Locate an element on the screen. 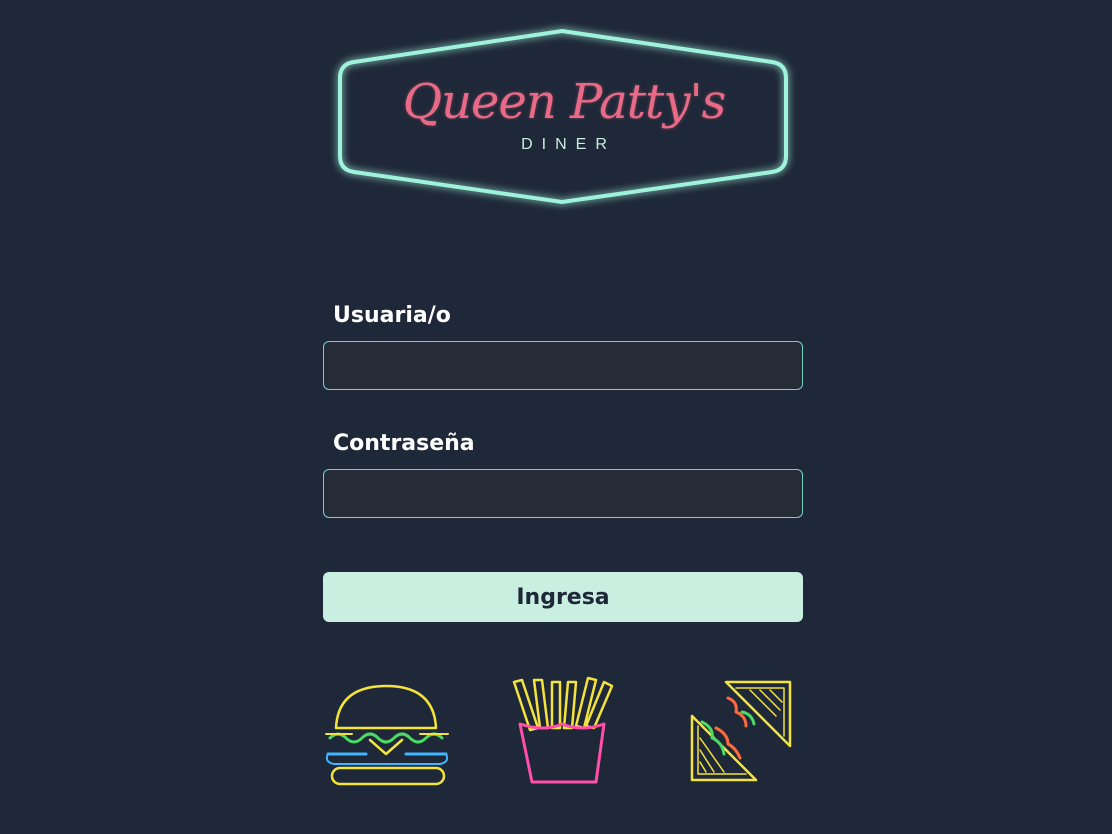 The width and height of the screenshot is (1112, 834). logo-subtitle: DINER is located at coordinates (568, 144).